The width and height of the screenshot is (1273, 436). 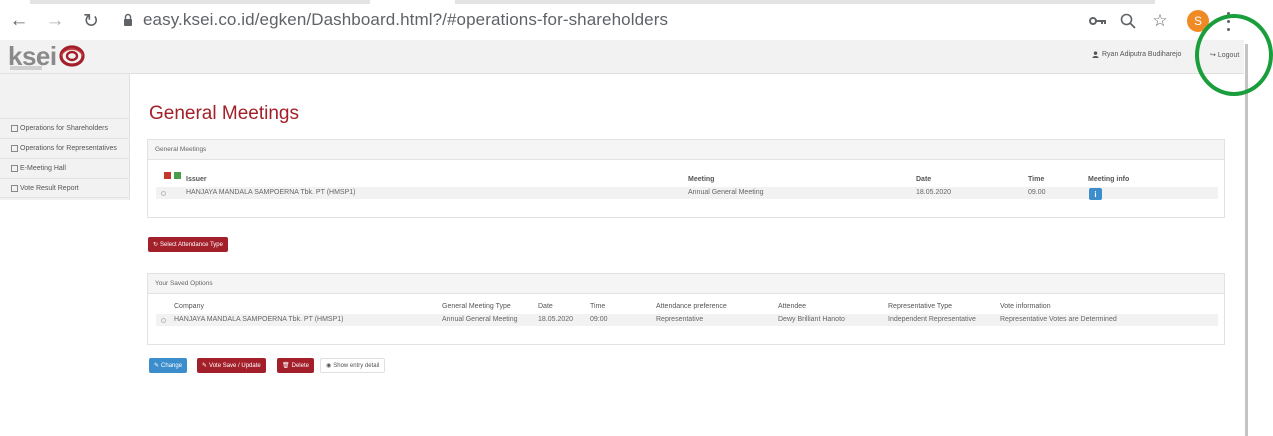 I want to click on cell-time: 09.00, so click(x=1037, y=192).